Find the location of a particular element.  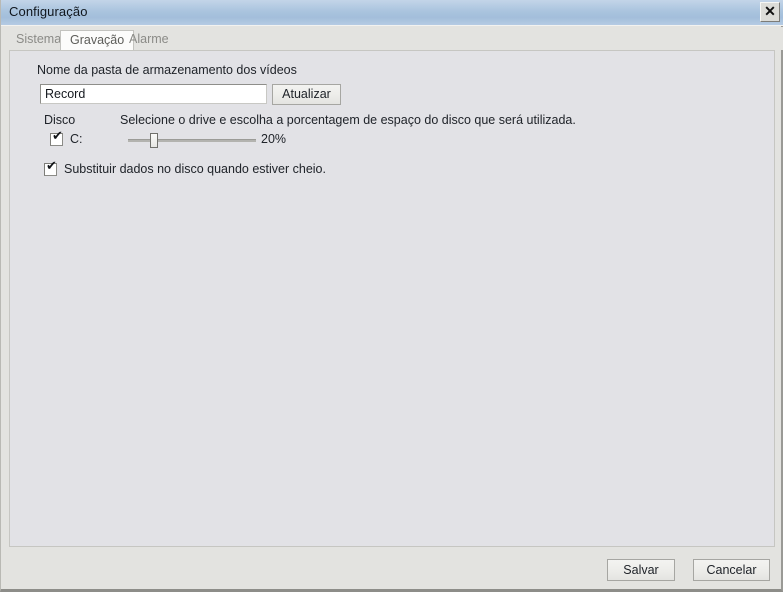

overwrite-checkbox: ✔ is located at coordinates (50, 167).